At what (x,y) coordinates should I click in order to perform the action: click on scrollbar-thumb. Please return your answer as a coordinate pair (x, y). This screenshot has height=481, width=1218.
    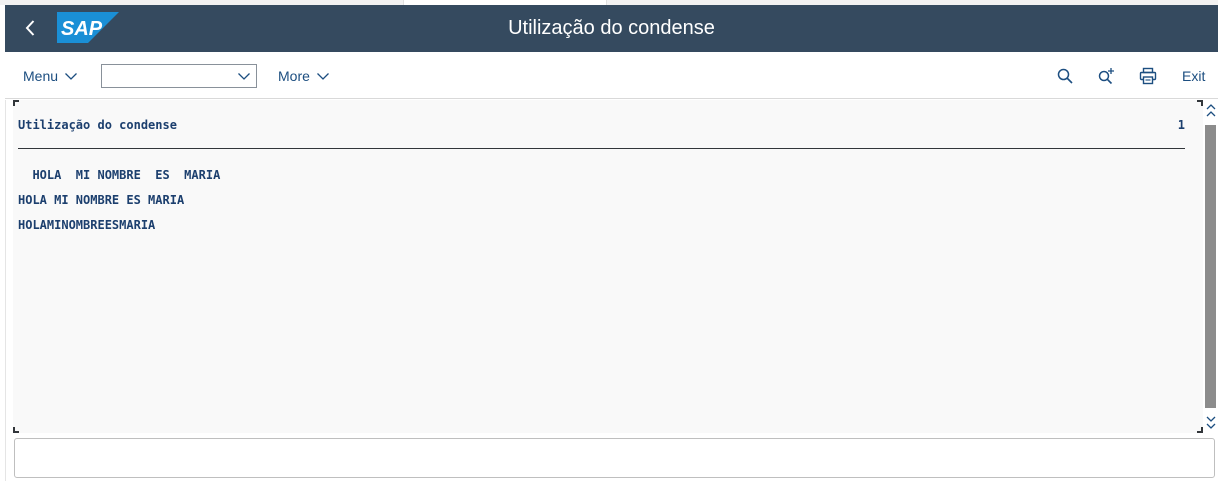
    Looking at the image, I should click on (1210, 266).